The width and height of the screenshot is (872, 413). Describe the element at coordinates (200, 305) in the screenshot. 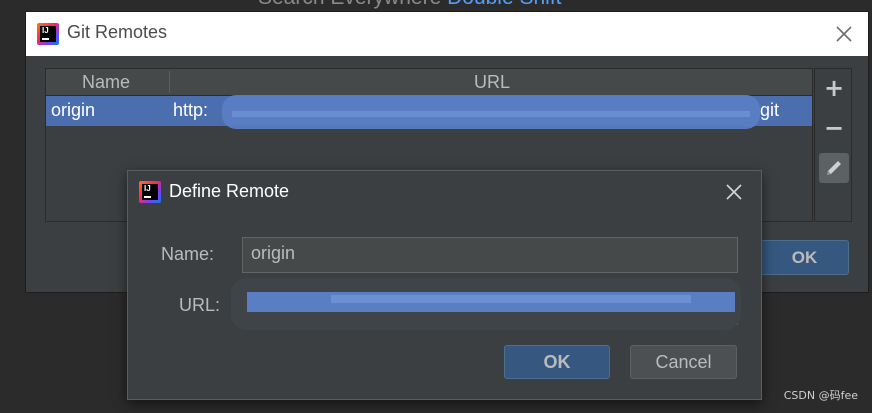

I see `url-label: URL:` at that location.